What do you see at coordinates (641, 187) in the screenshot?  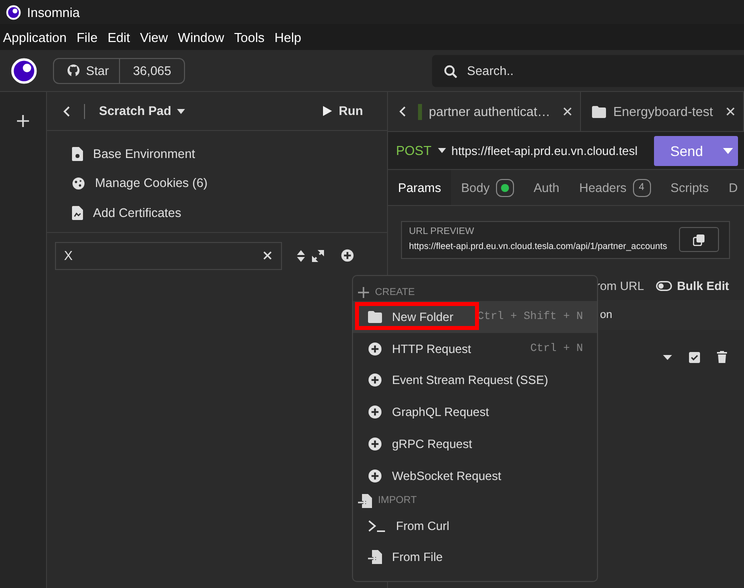 I see `count-badge: 4` at bounding box center [641, 187].